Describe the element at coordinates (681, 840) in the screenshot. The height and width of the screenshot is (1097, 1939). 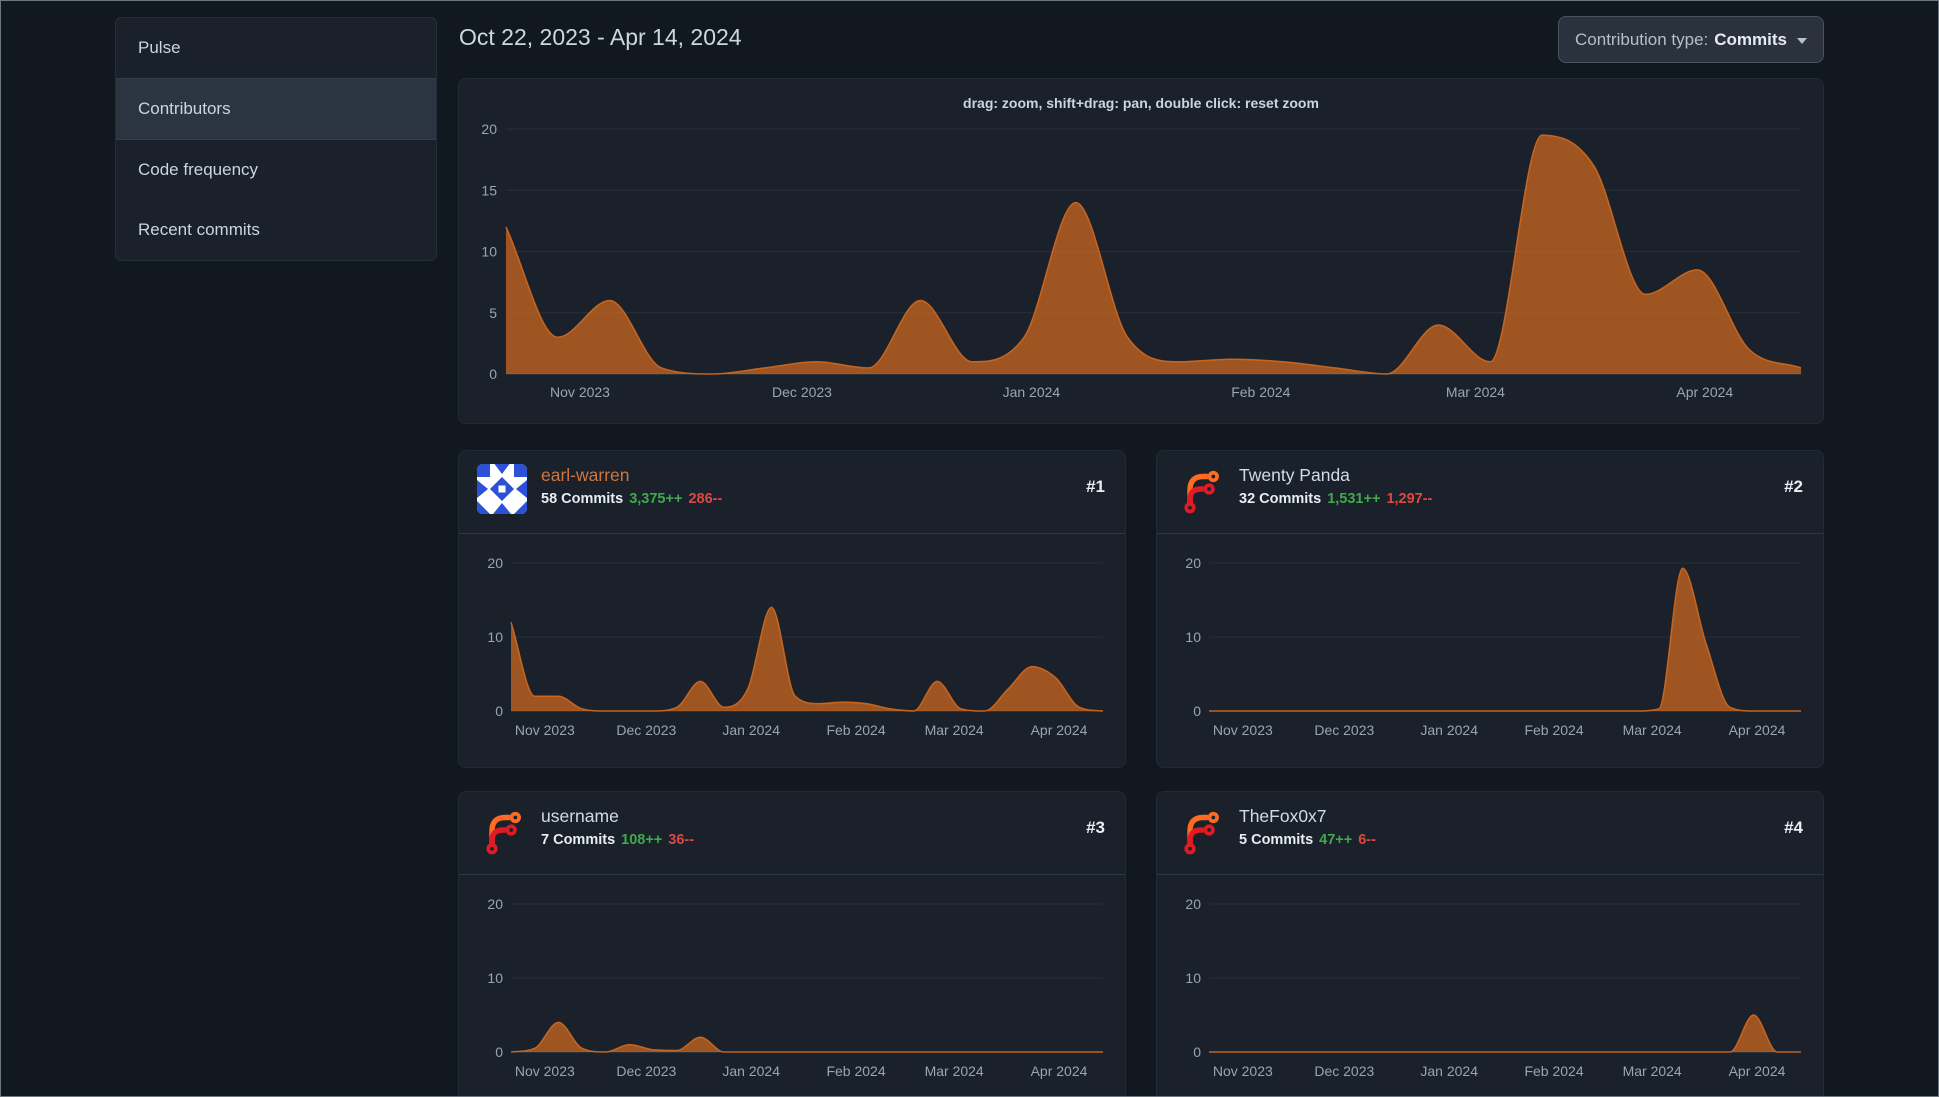
I see `deletions-count: 36--` at that location.